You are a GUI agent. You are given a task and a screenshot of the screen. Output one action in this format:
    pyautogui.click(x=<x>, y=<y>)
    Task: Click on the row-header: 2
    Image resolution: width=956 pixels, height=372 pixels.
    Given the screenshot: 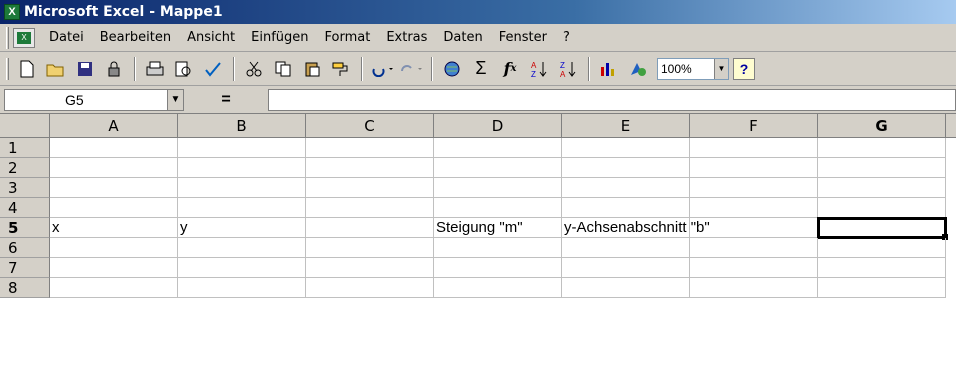 What is the action you would take?
    pyautogui.click(x=25, y=168)
    